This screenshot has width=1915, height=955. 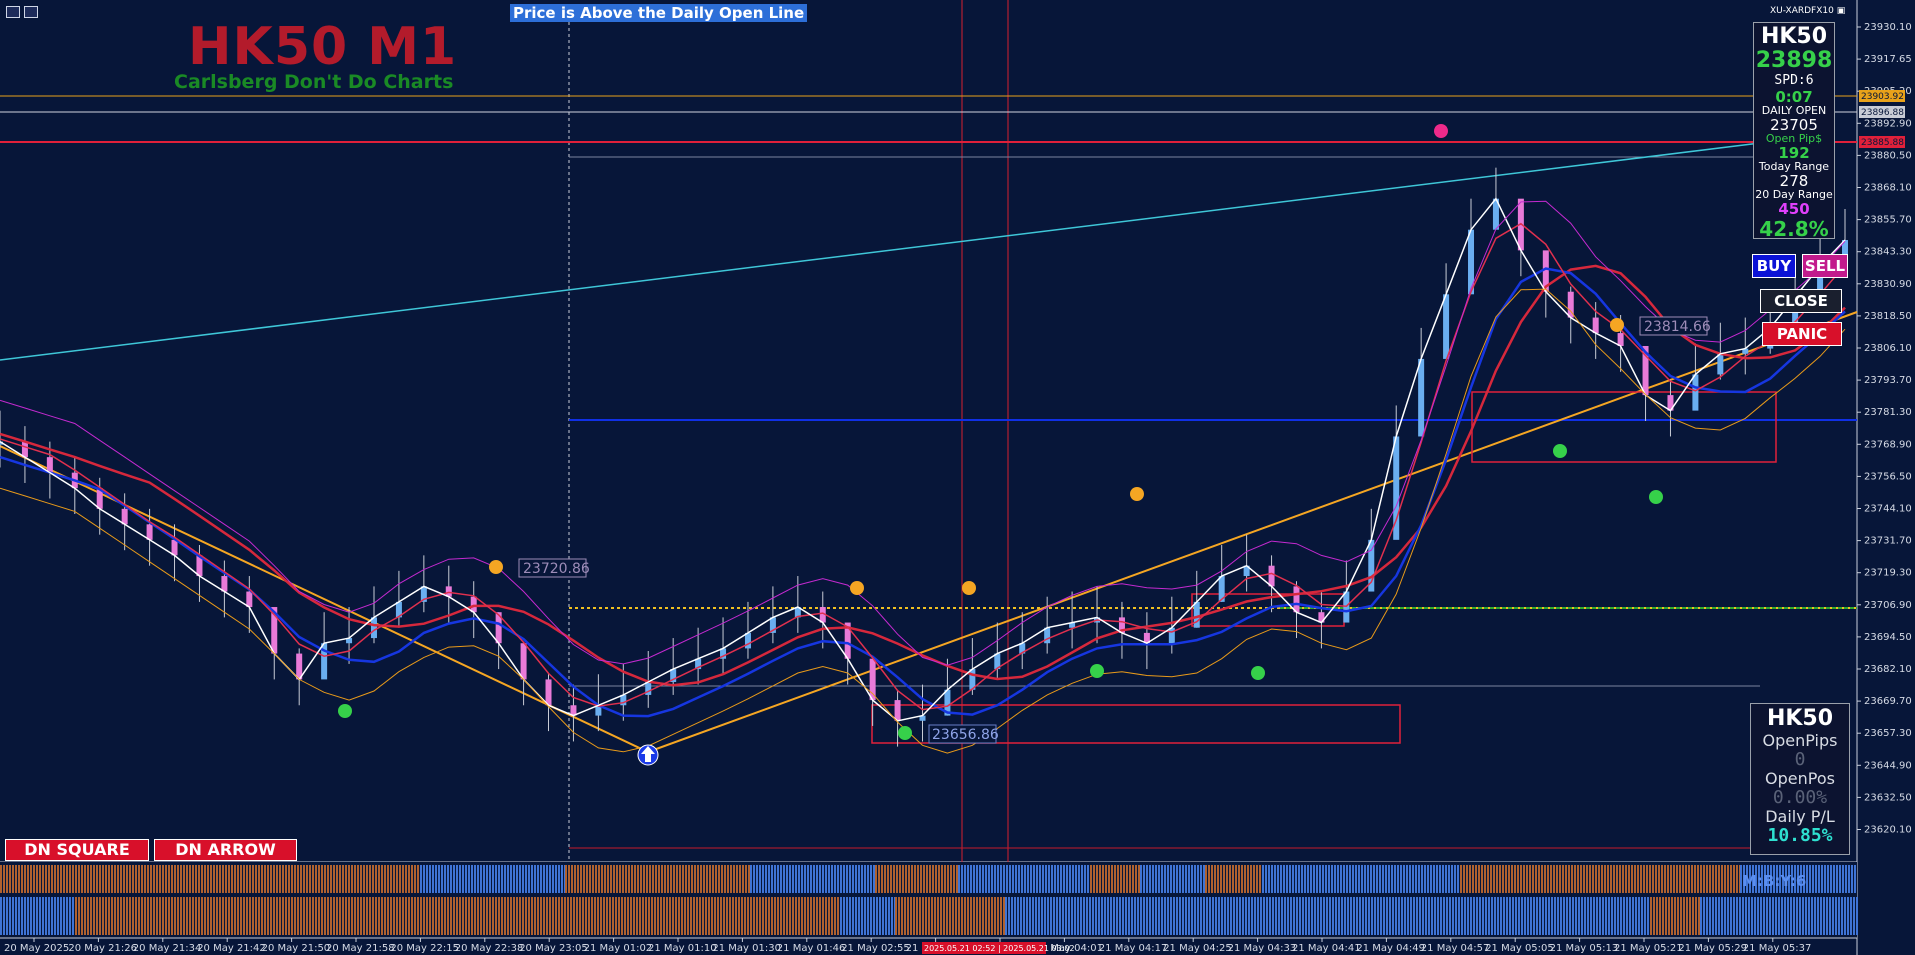 I want to click on dn-square-button: DN SQUARE, so click(x=77, y=850).